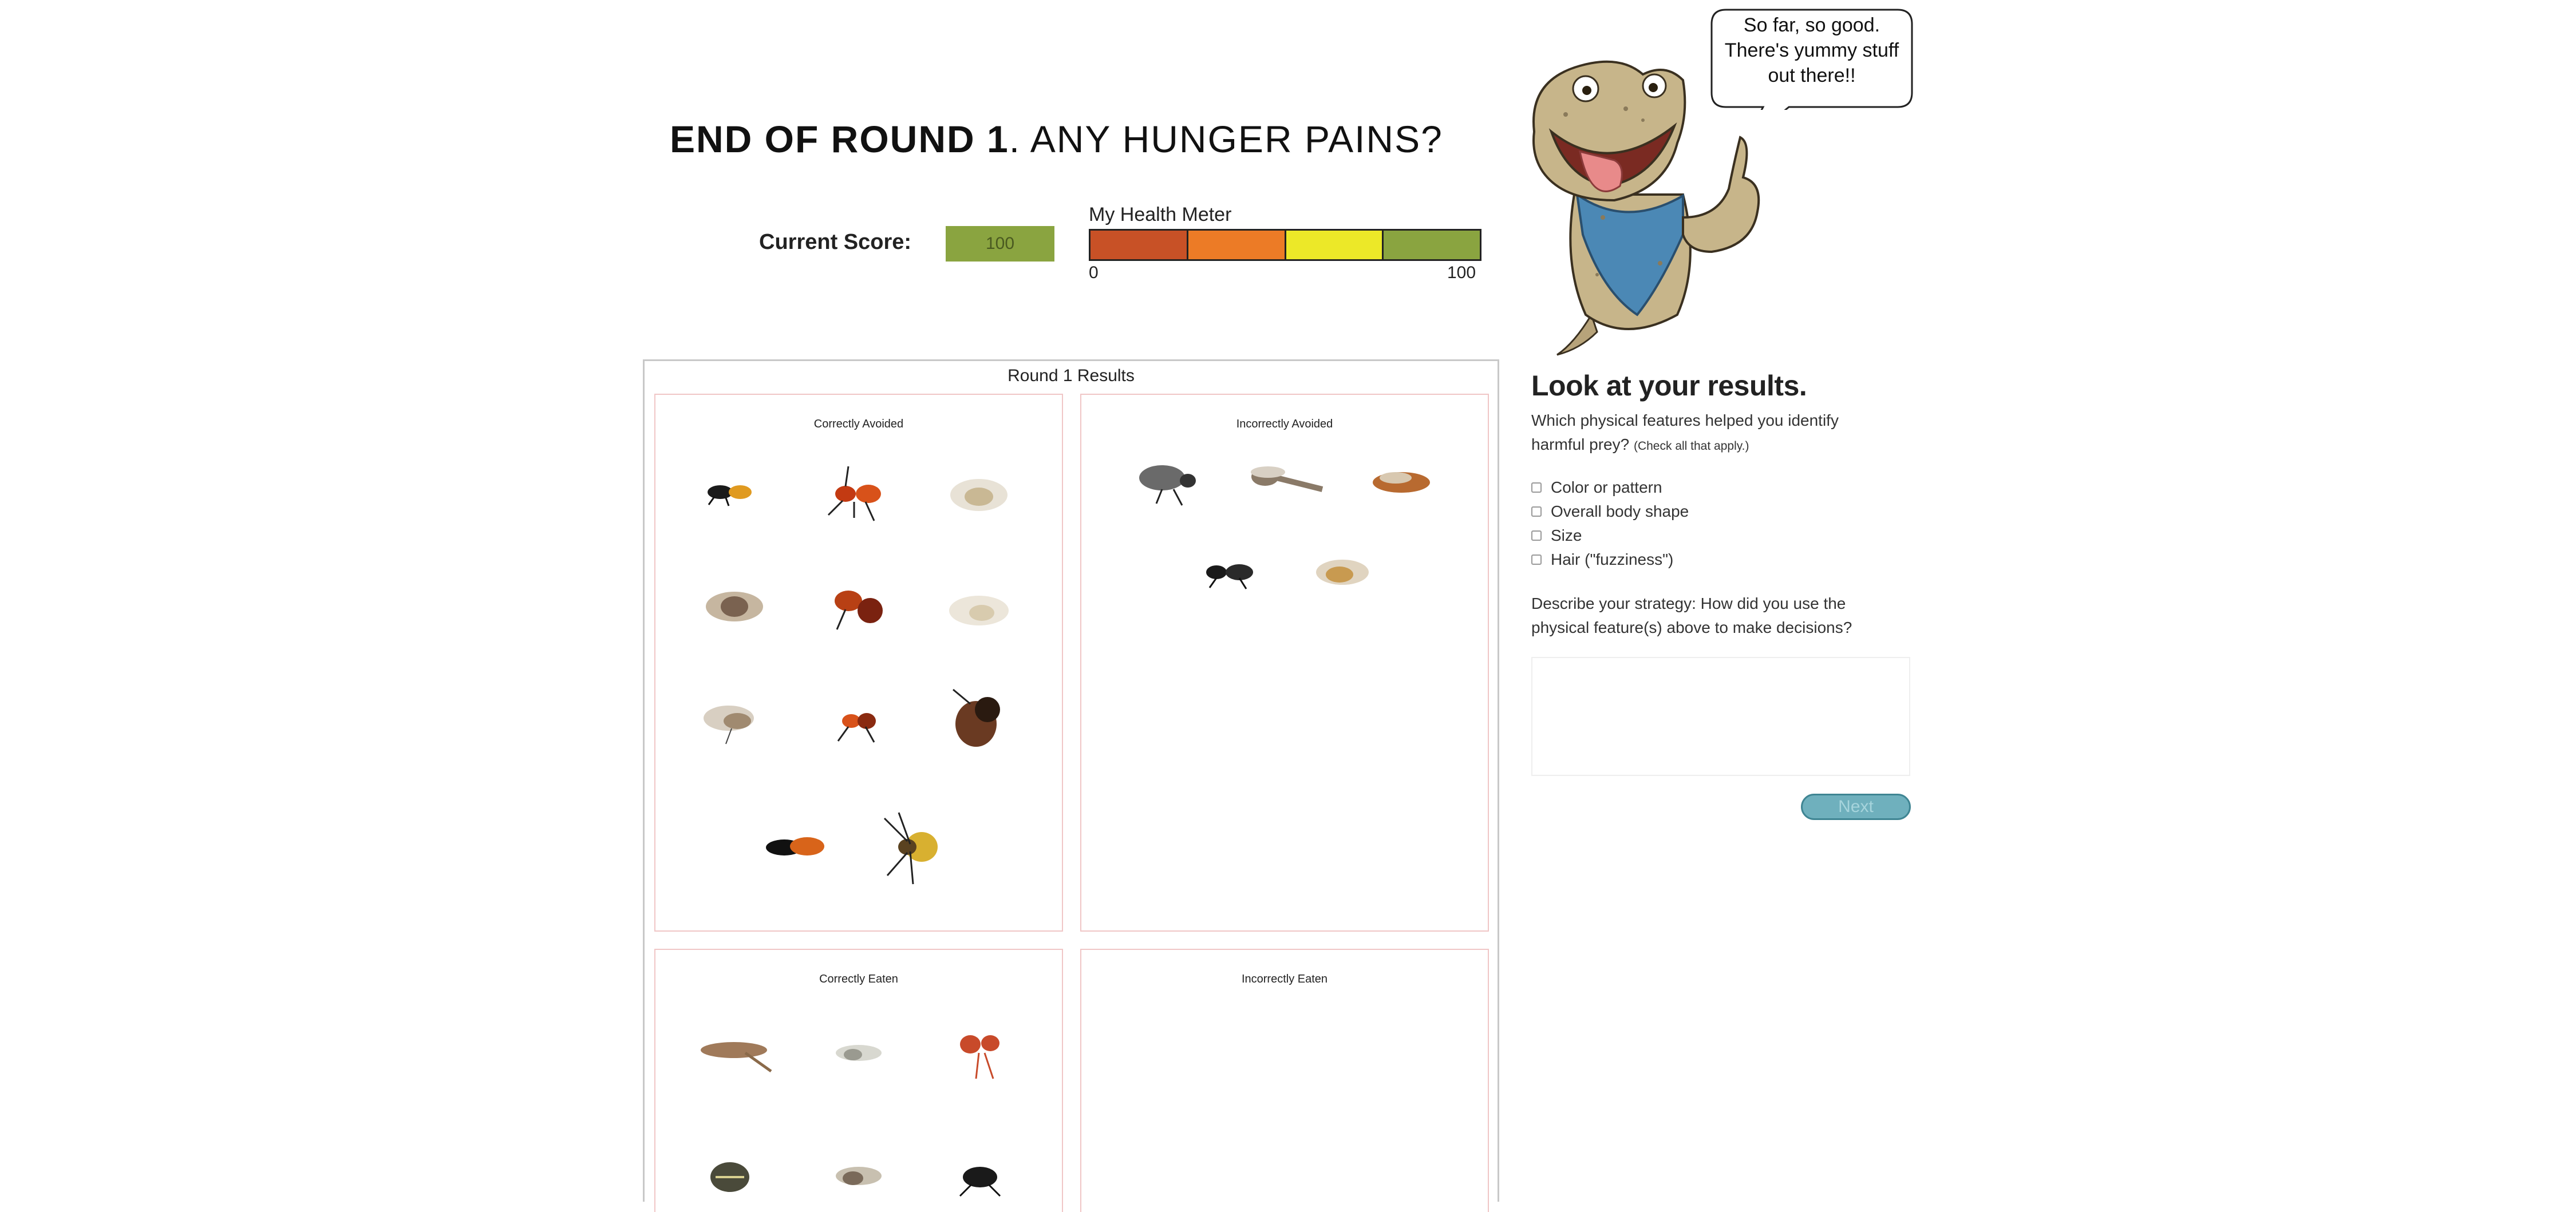  What do you see at coordinates (976, 717) in the screenshot?
I see `brown-spider-icon` at bounding box center [976, 717].